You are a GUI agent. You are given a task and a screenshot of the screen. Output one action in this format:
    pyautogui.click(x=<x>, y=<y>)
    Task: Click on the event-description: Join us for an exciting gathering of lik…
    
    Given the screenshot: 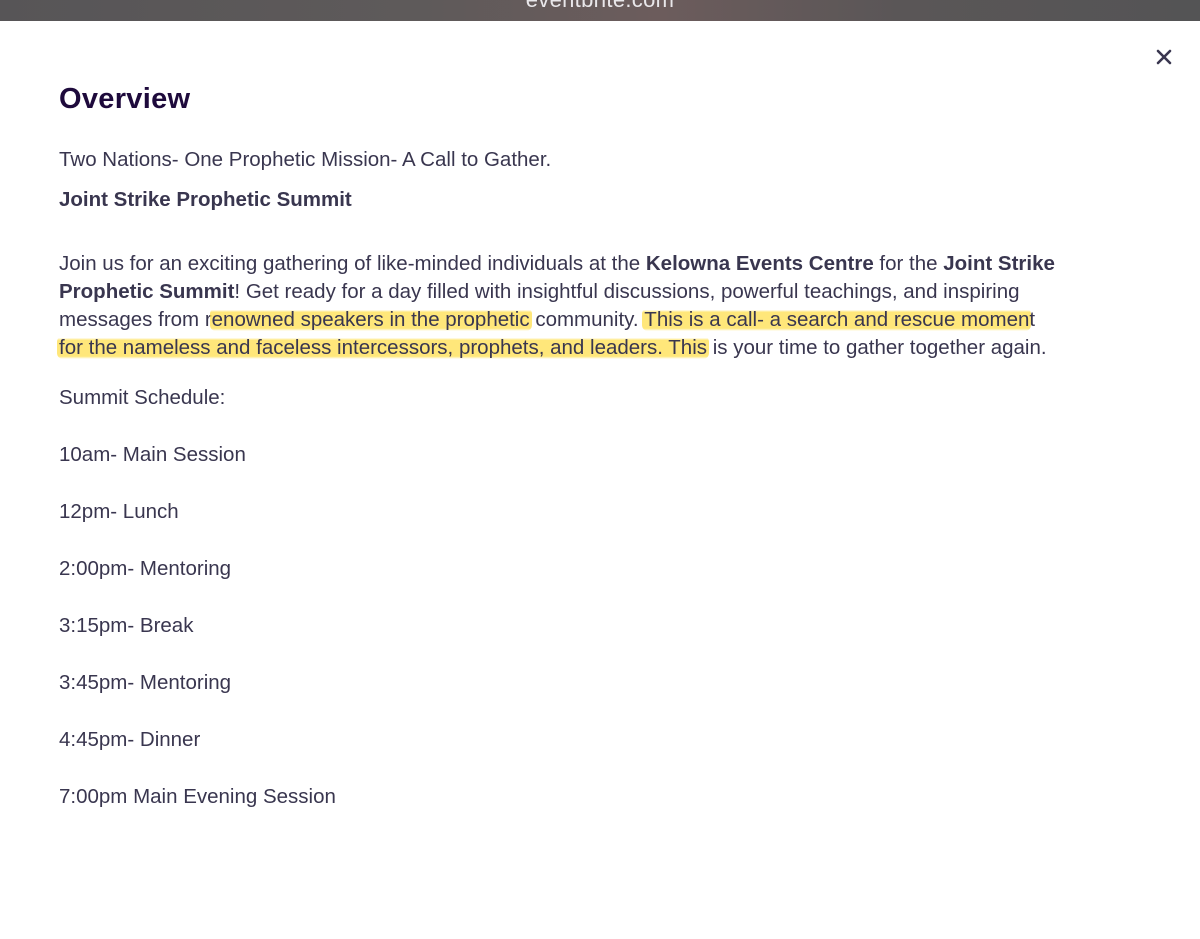 What is the action you would take?
    pyautogui.click(x=608, y=306)
    